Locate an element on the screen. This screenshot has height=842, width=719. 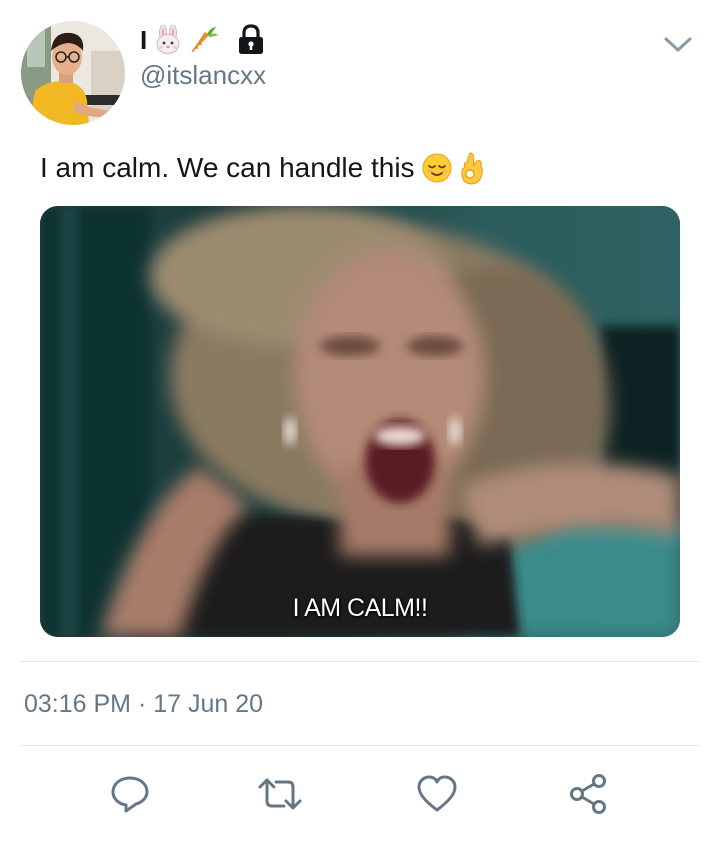
share-icon is located at coordinates (589, 796).